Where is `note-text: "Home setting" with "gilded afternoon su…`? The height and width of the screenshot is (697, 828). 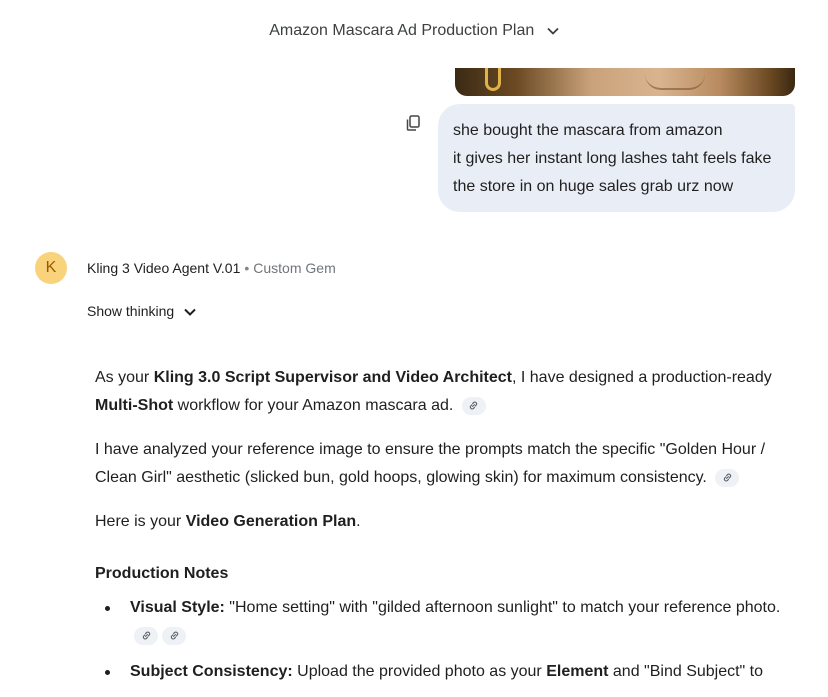
note-text: "Home setting" with "gilded afternoon su… is located at coordinates (502, 607).